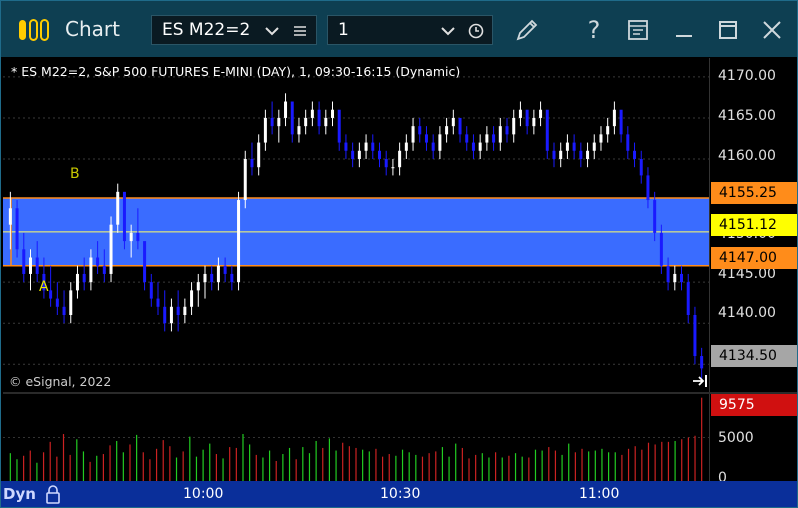 This screenshot has height=508, width=798. I want to click on title-bar: Chart ES M22=2 1 ?, so click(399, 29).